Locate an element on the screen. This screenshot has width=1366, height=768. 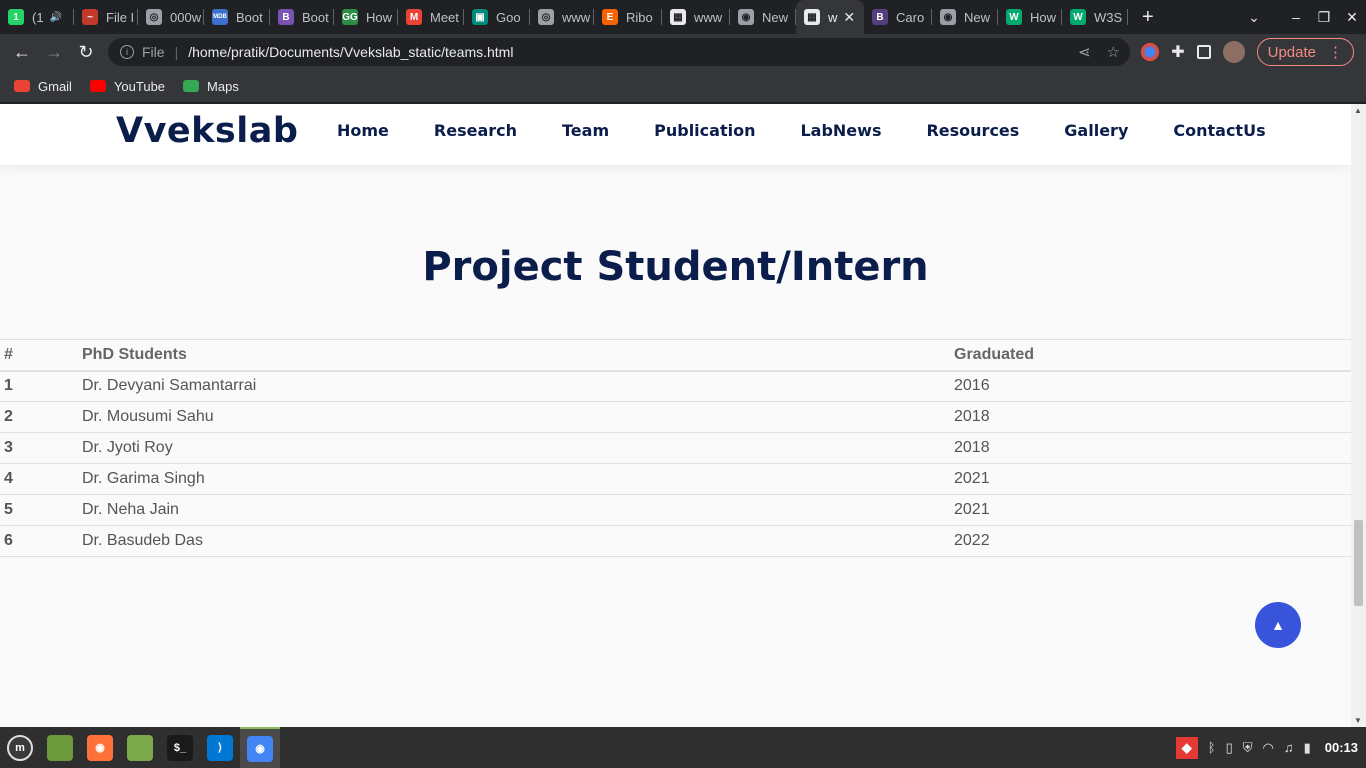
bookmark-gmail: Gmail is located at coordinates (43, 86).